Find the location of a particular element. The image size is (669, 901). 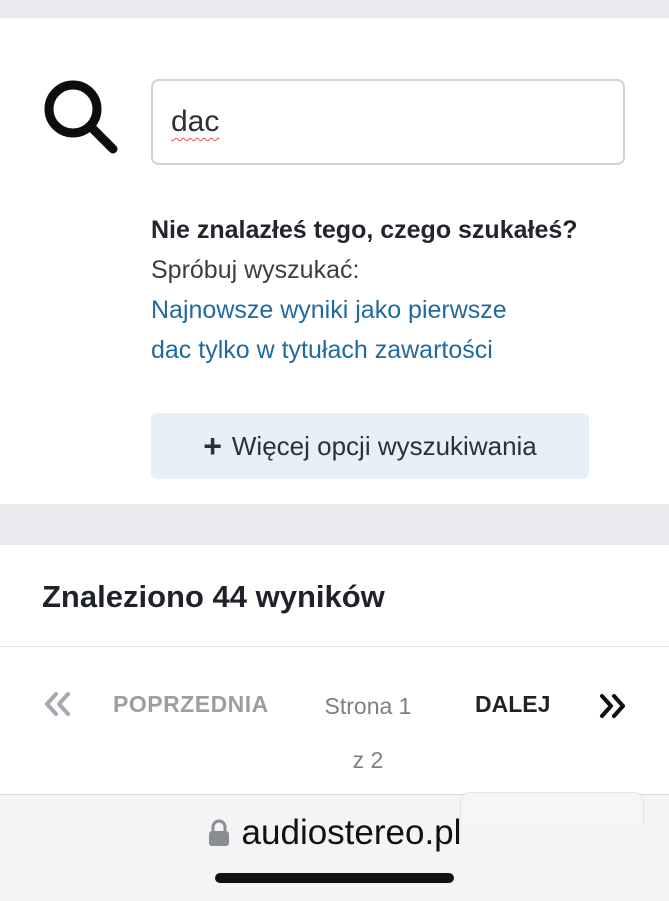

previous-page-button: POPRZEDNIA is located at coordinates (191, 704).